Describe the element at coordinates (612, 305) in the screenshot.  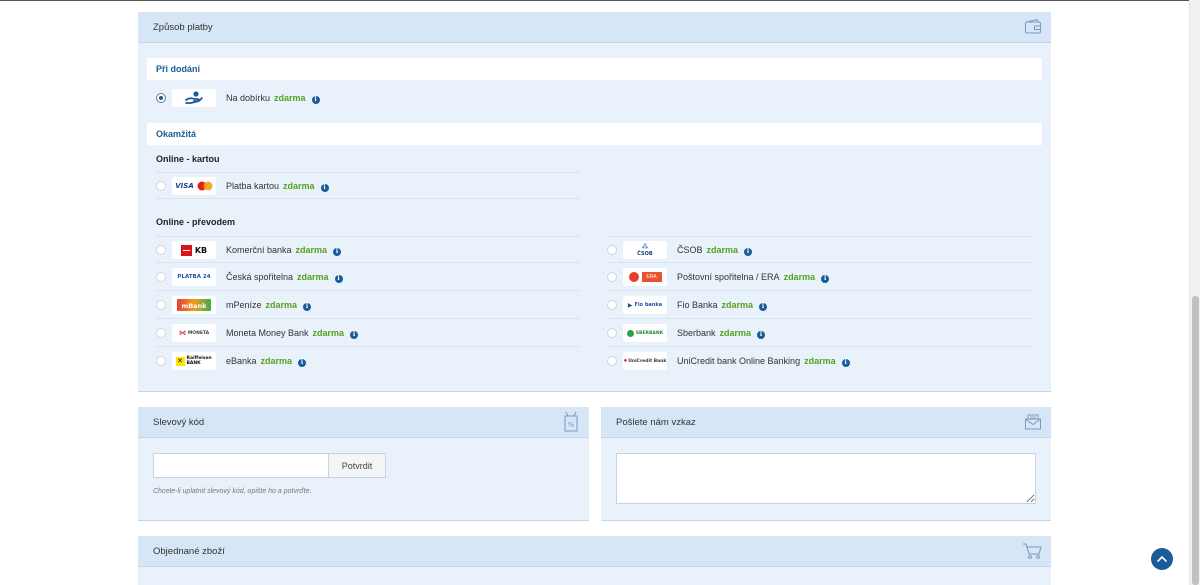
I see `radio-fio` at that location.